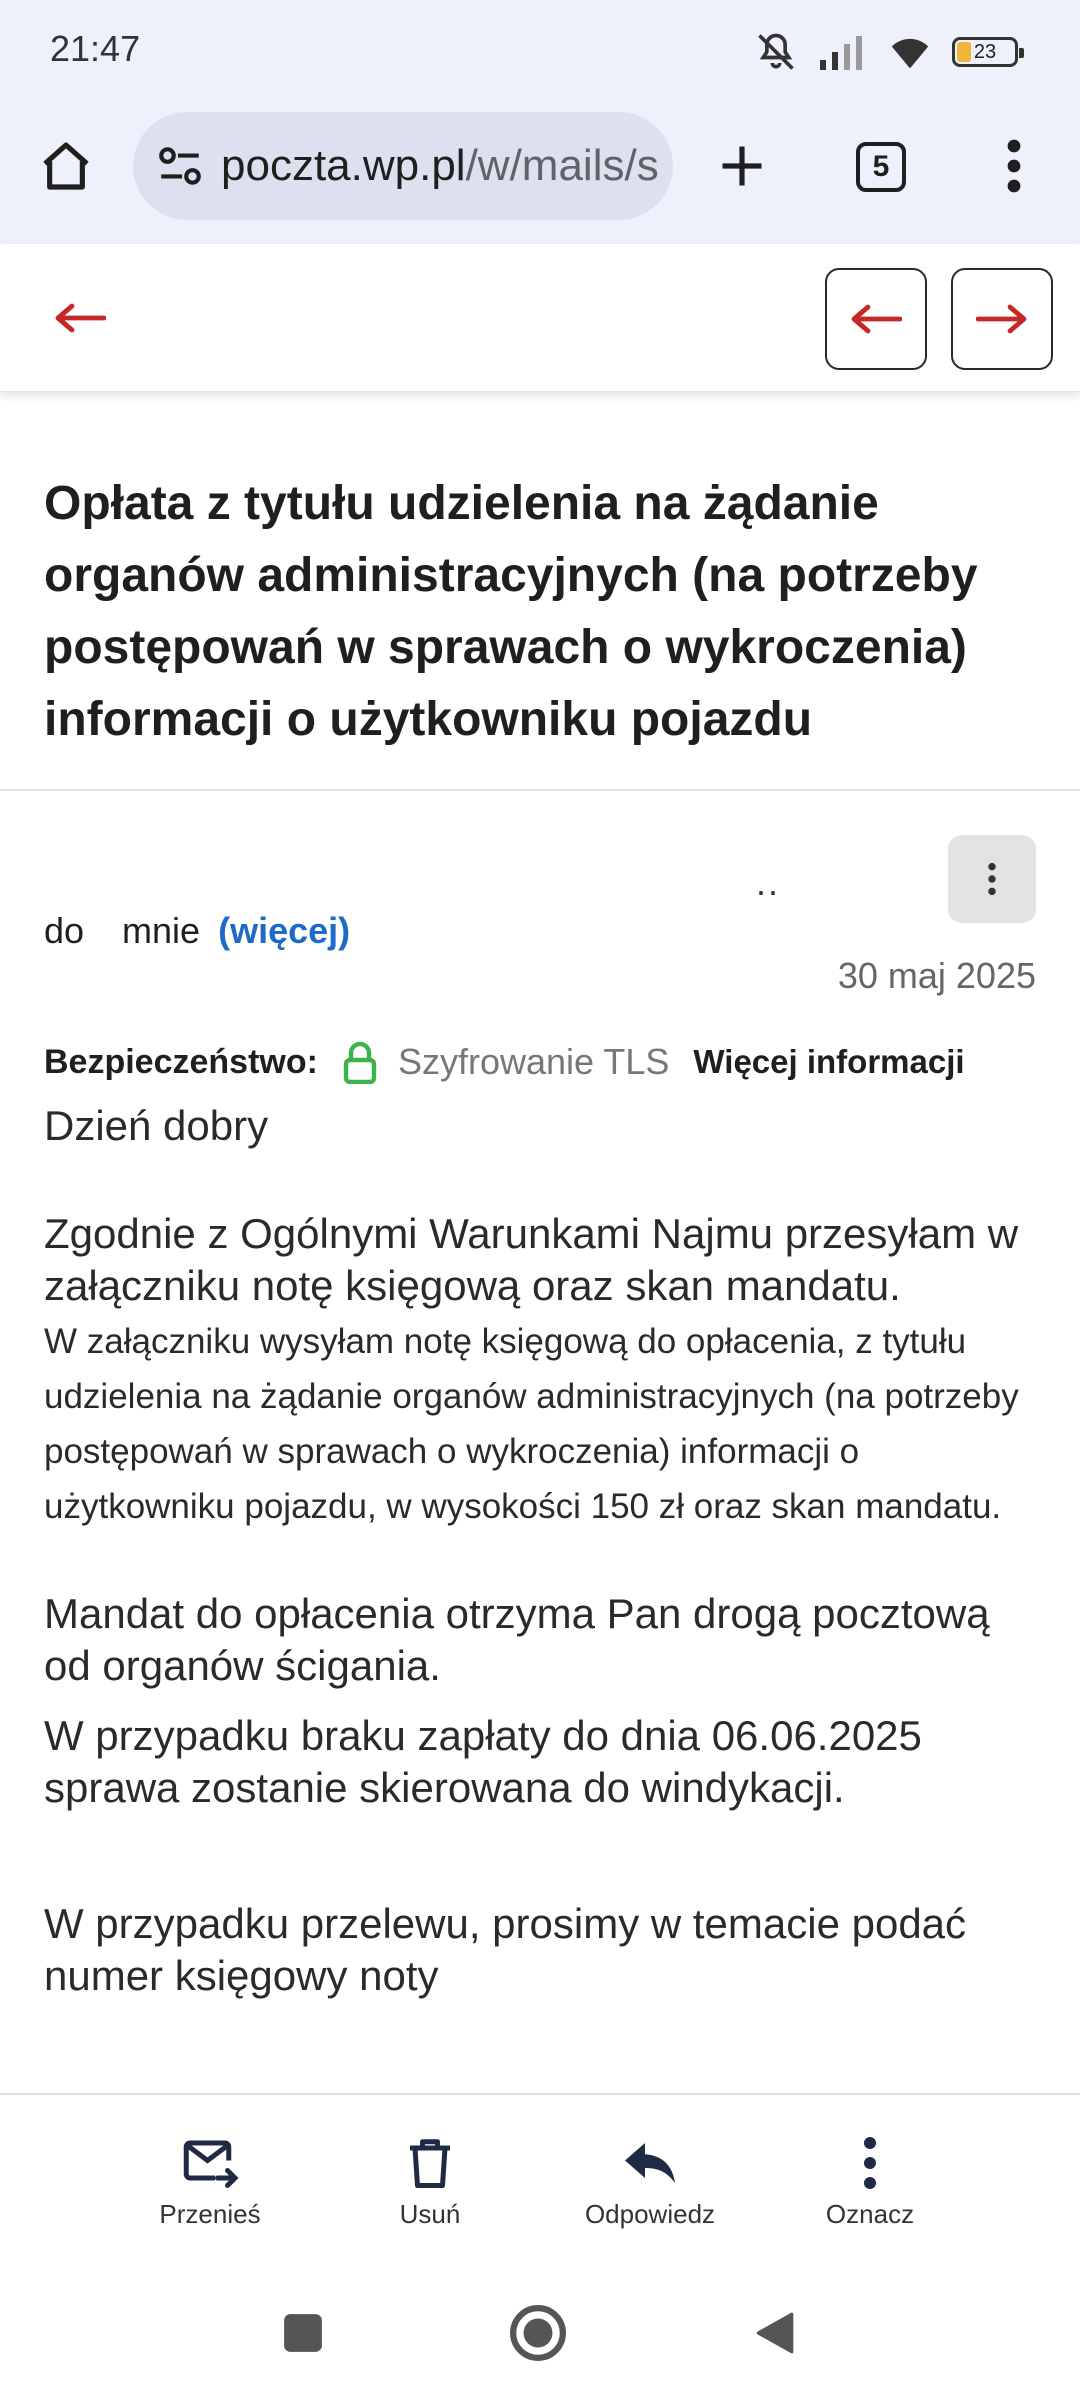  What do you see at coordinates (650, 2163) in the screenshot?
I see `reply-icon` at bounding box center [650, 2163].